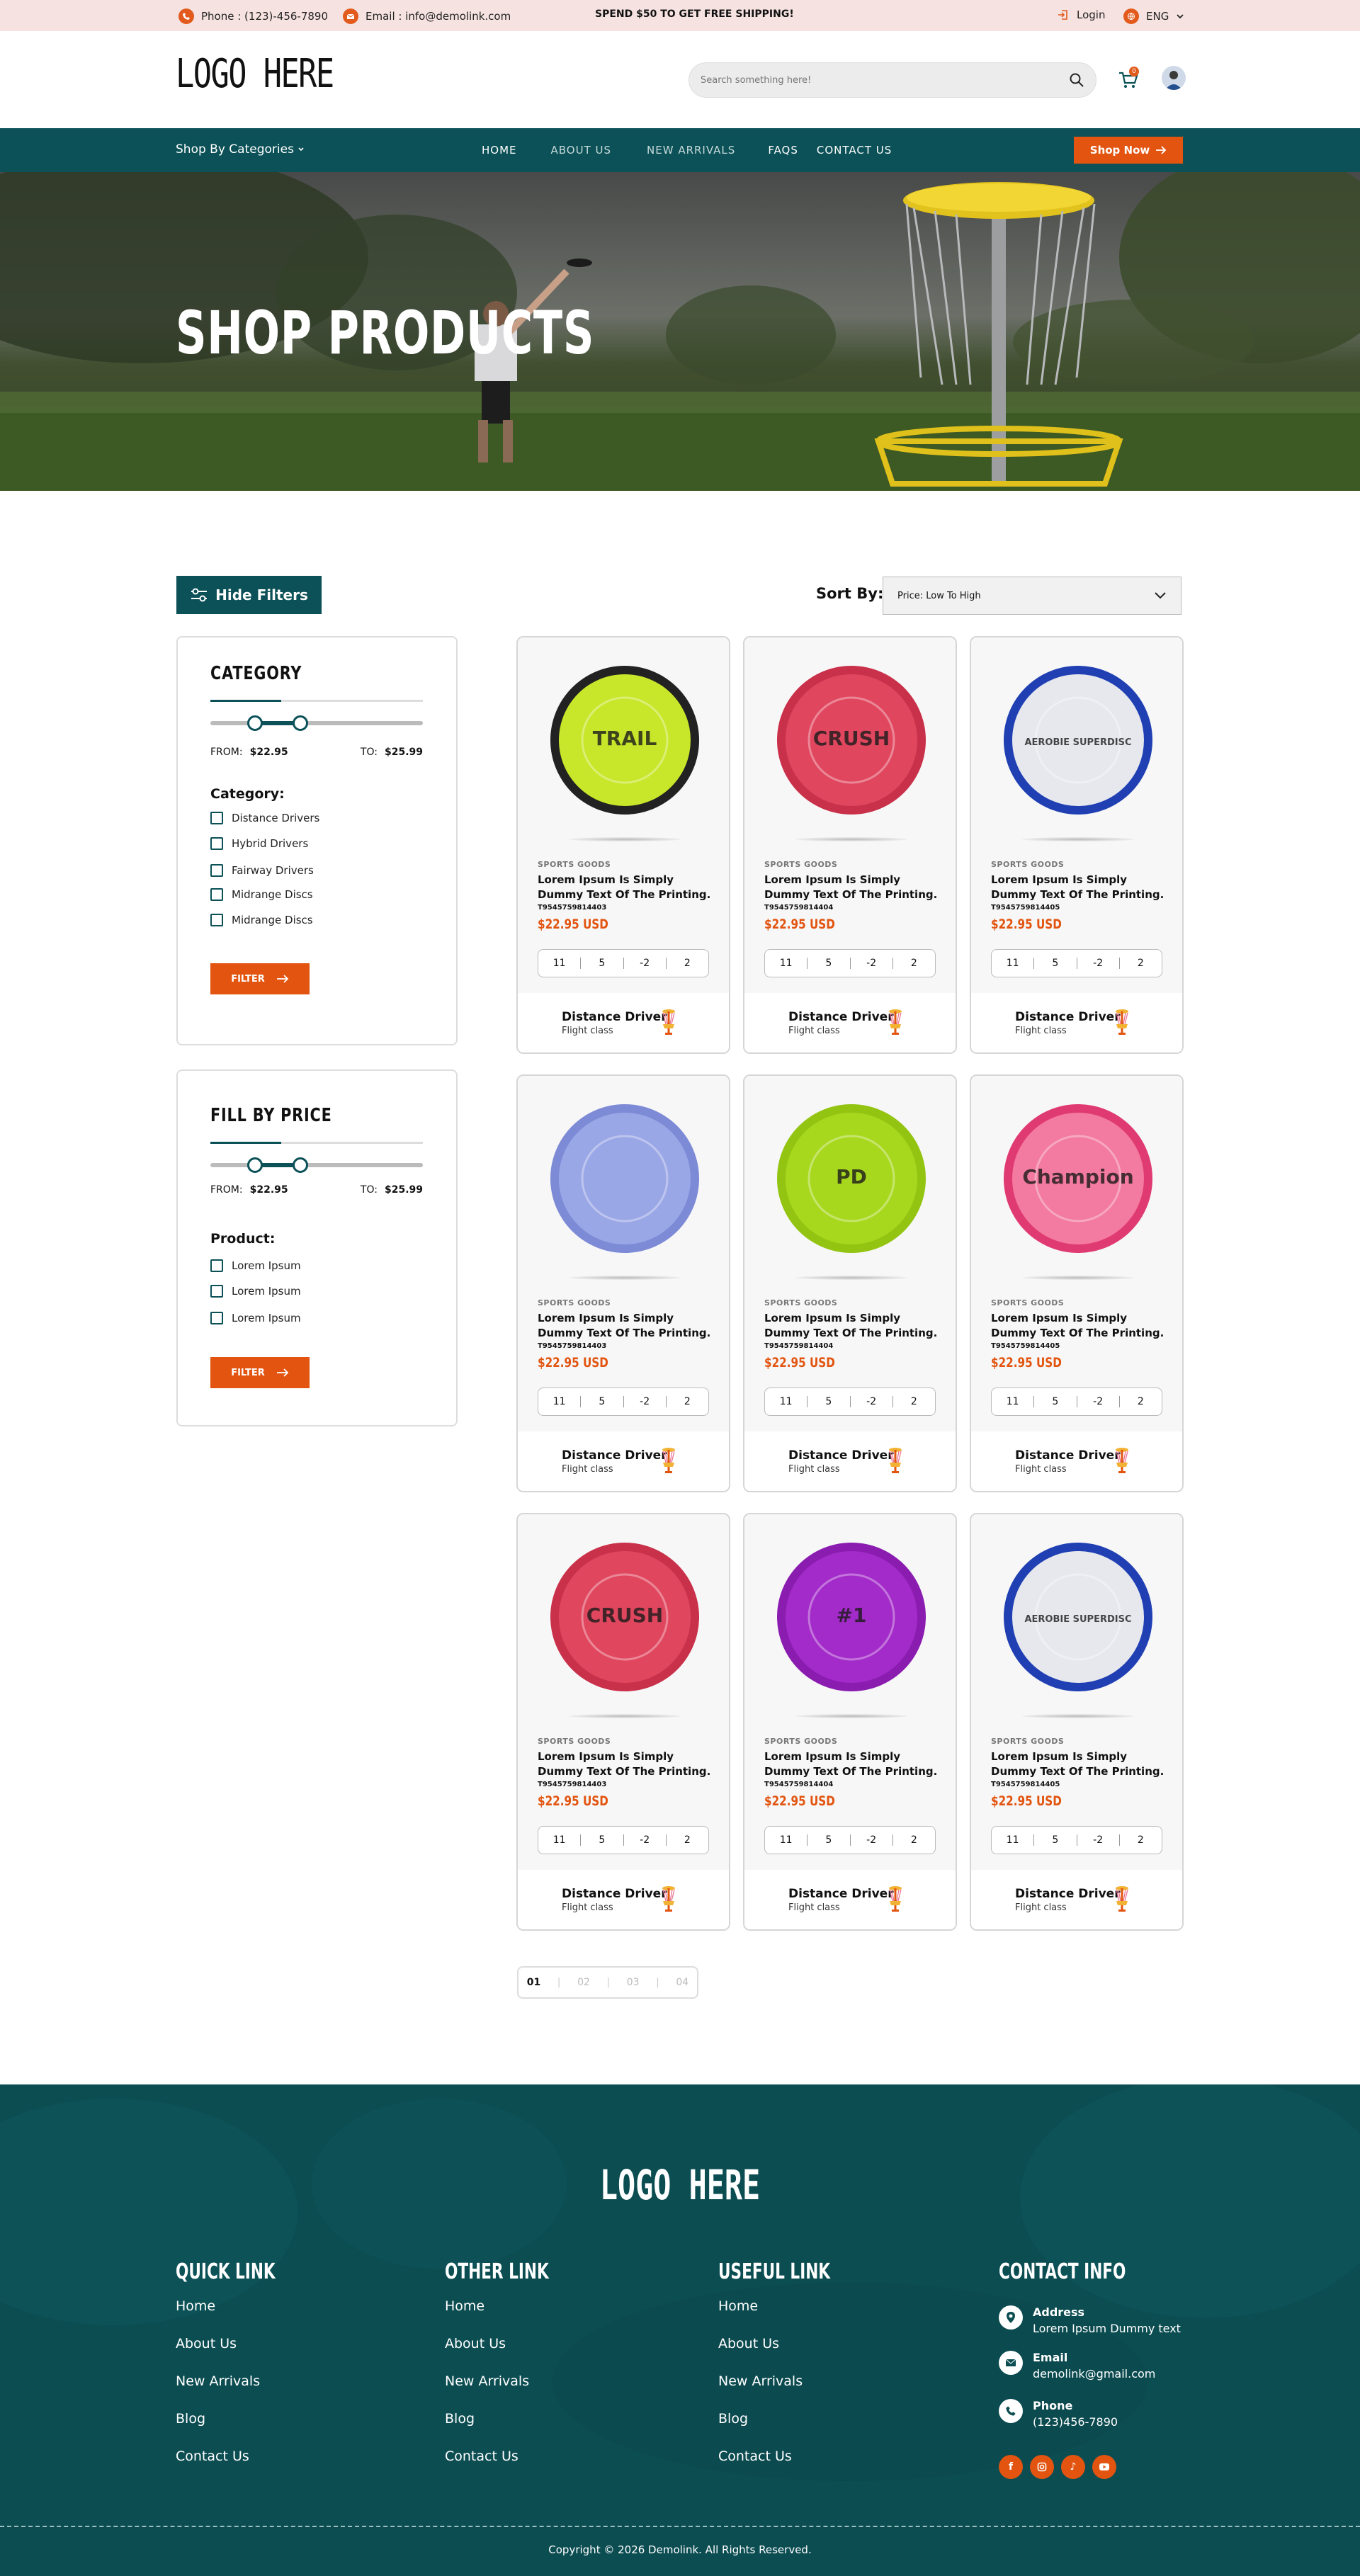  I want to click on language-select: ENG, so click(1153, 16).